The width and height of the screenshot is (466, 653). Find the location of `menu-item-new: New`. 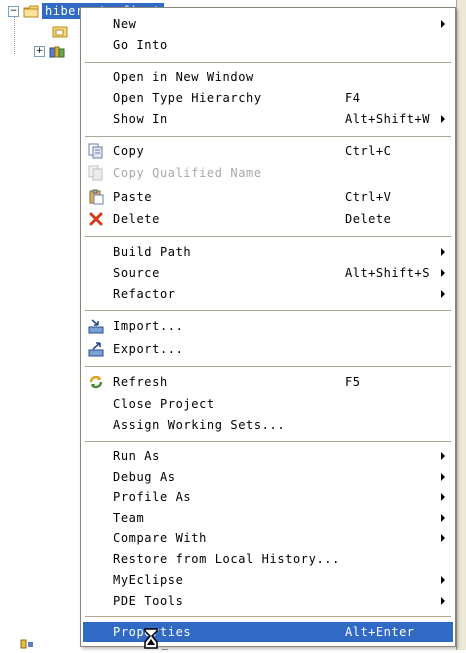

menu-item-new: New is located at coordinates (268, 24).